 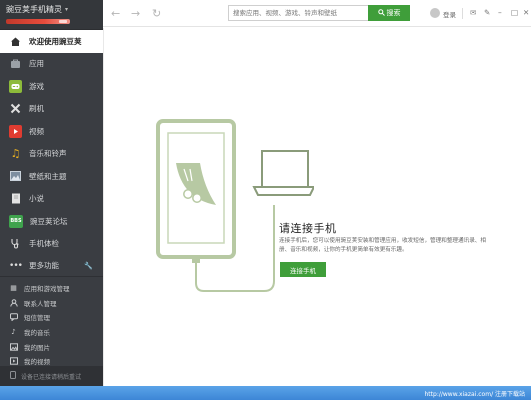 I want to click on chevron-down-icon: ▾, so click(x=67, y=9).